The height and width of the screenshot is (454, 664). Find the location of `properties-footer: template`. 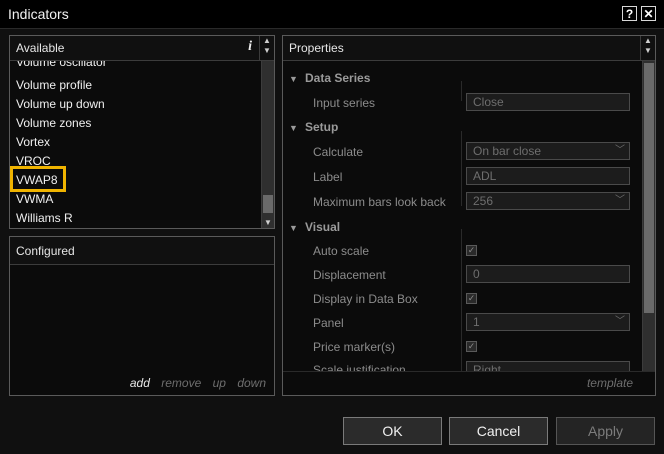

properties-footer: template is located at coordinates (469, 383).